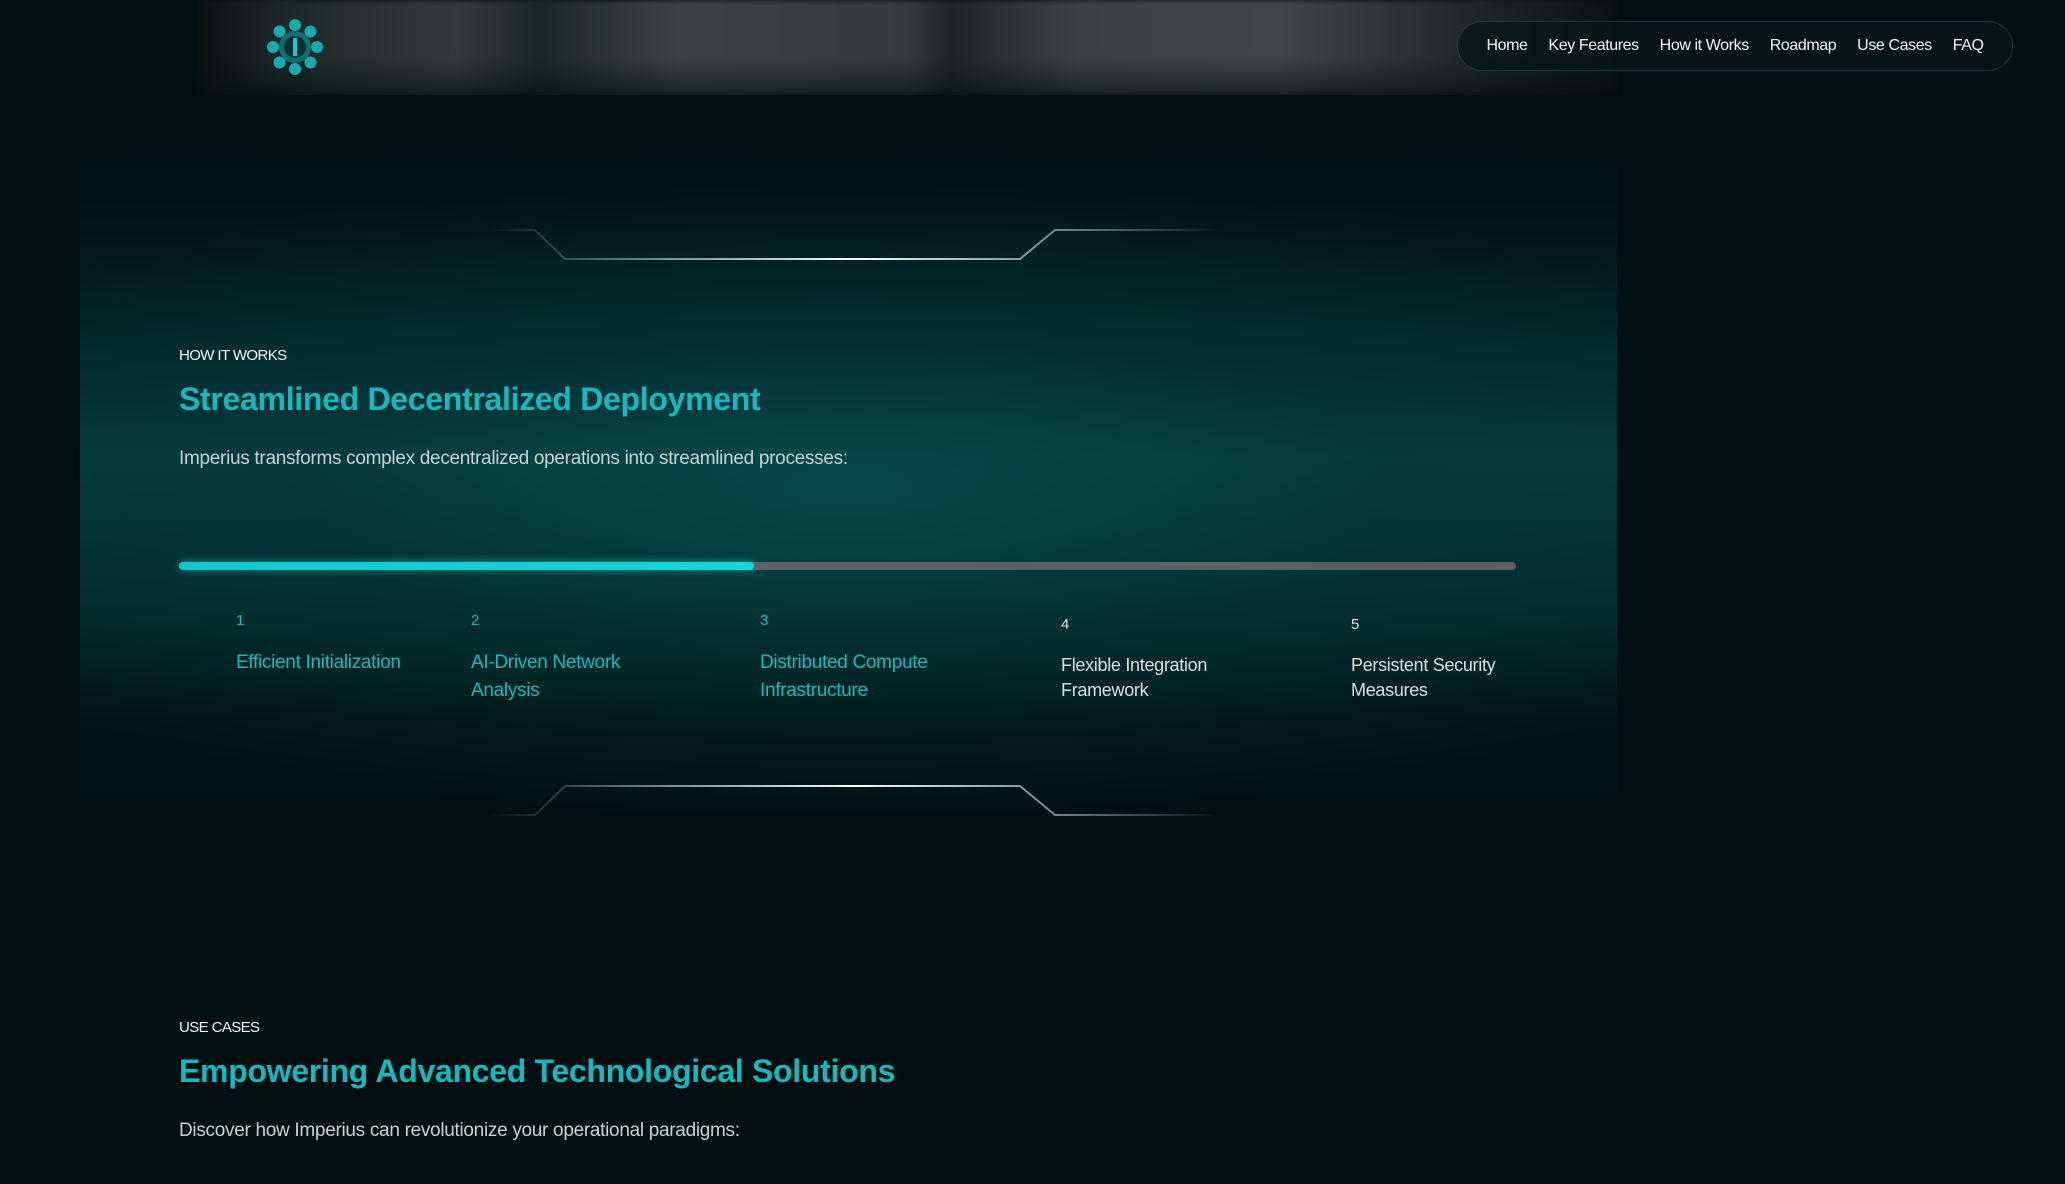 The image size is (2065, 1184). Describe the element at coordinates (1803, 46) in the screenshot. I see `nav-item-roadmap: Roadmap` at that location.